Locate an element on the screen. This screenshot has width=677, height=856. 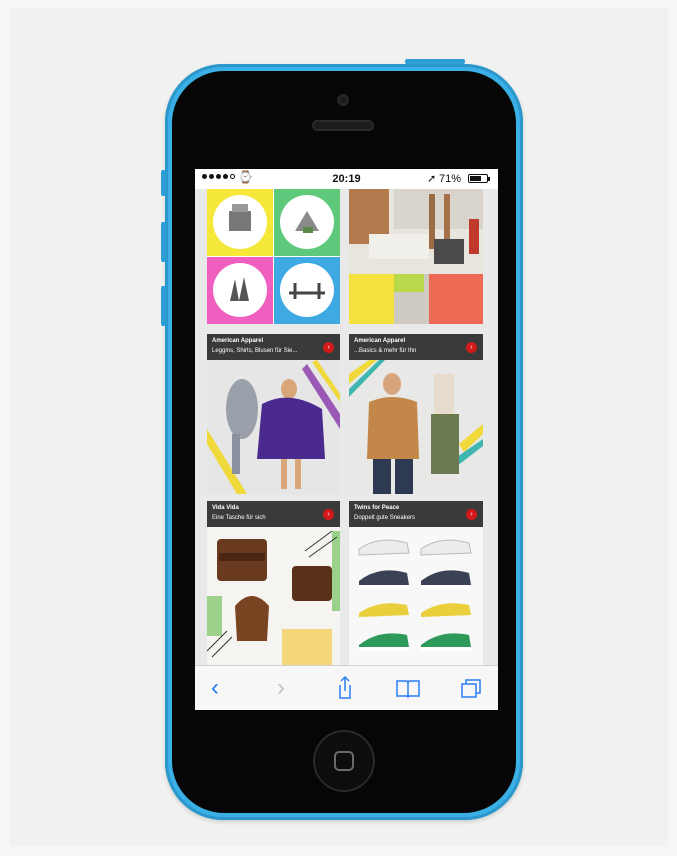
volume-down-button is located at coordinates (163, 306).